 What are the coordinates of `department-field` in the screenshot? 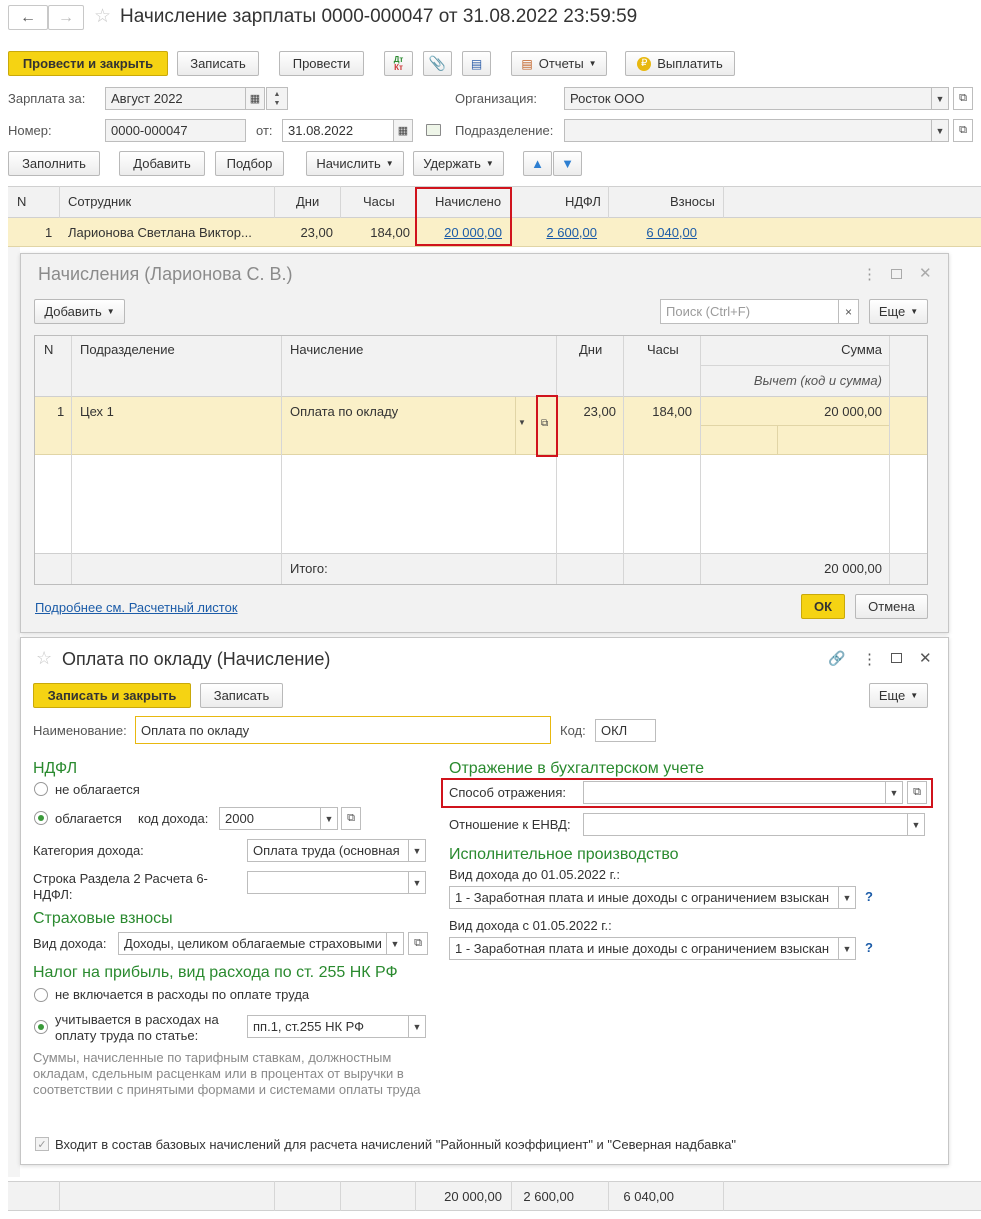 It's located at (748, 130).